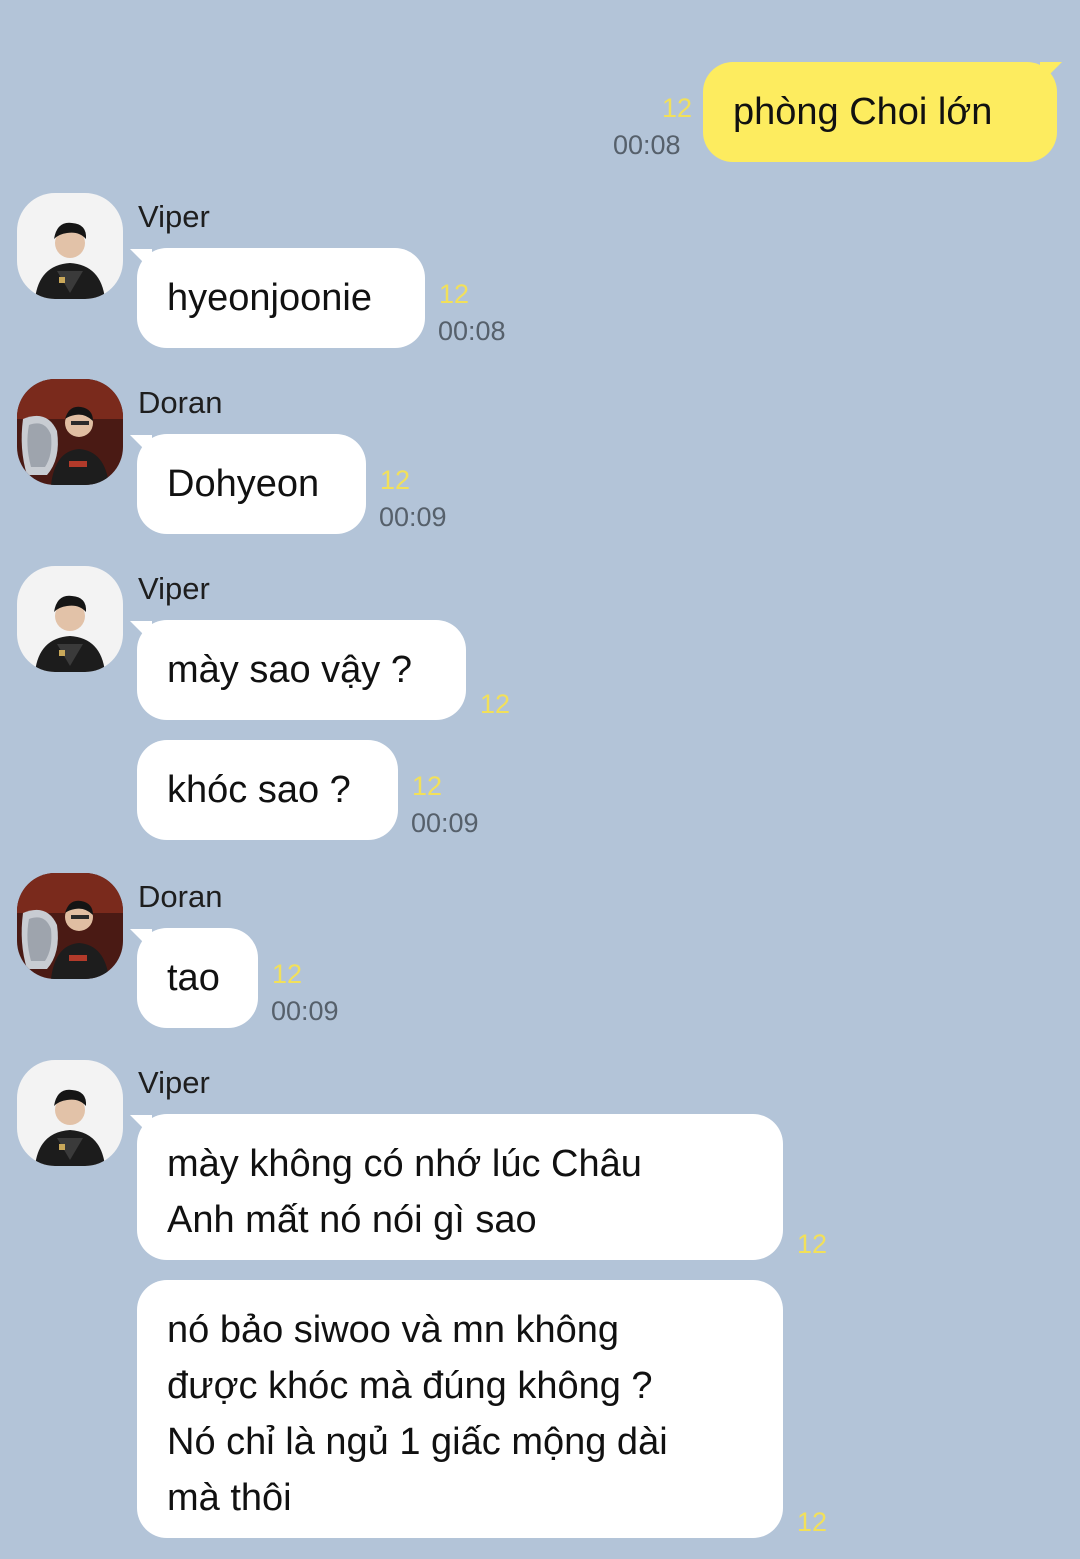 This screenshot has width=1080, height=1559. What do you see at coordinates (281, 298) in the screenshot?
I see `incoming-message-bubble: hyeonjoonie` at bounding box center [281, 298].